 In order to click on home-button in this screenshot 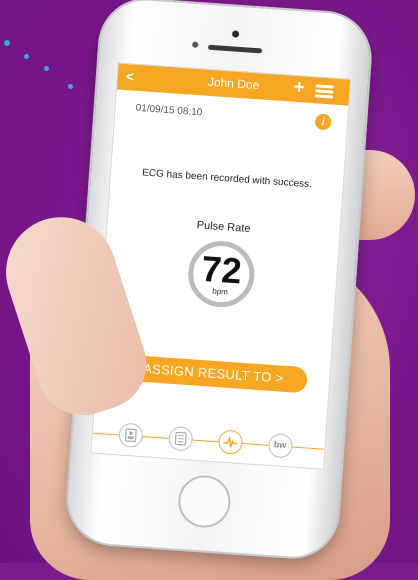, I will do `click(205, 502)`.